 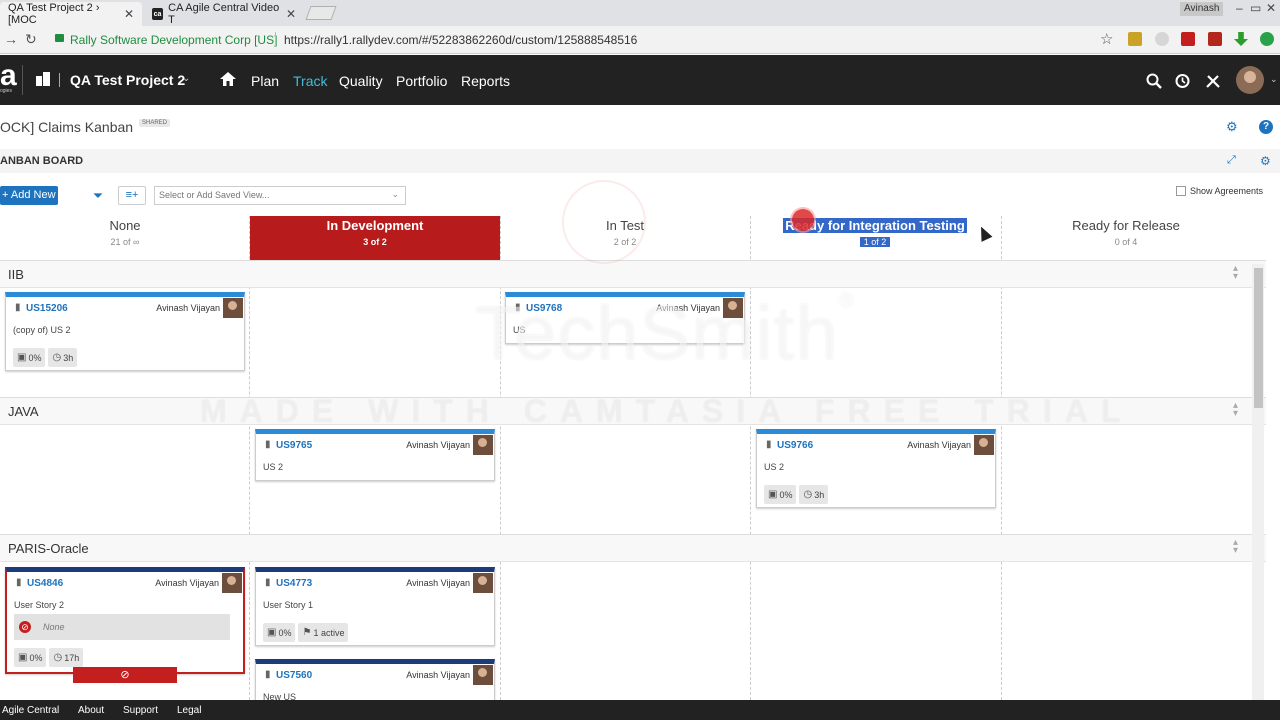 What do you see at coordinates (1215, 39) in the screenshot?
I see `pdf-extension-icon` at bounding box center [1215, 39].